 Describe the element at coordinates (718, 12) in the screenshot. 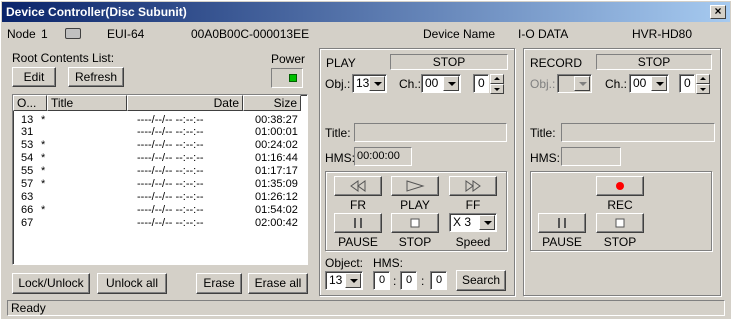

I see `close-button: ×` at that location.